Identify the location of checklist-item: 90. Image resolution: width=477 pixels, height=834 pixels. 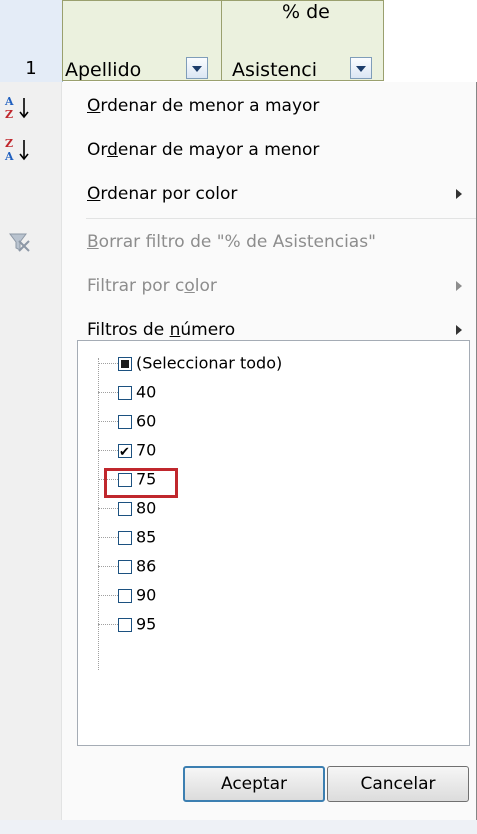
(127, 595).